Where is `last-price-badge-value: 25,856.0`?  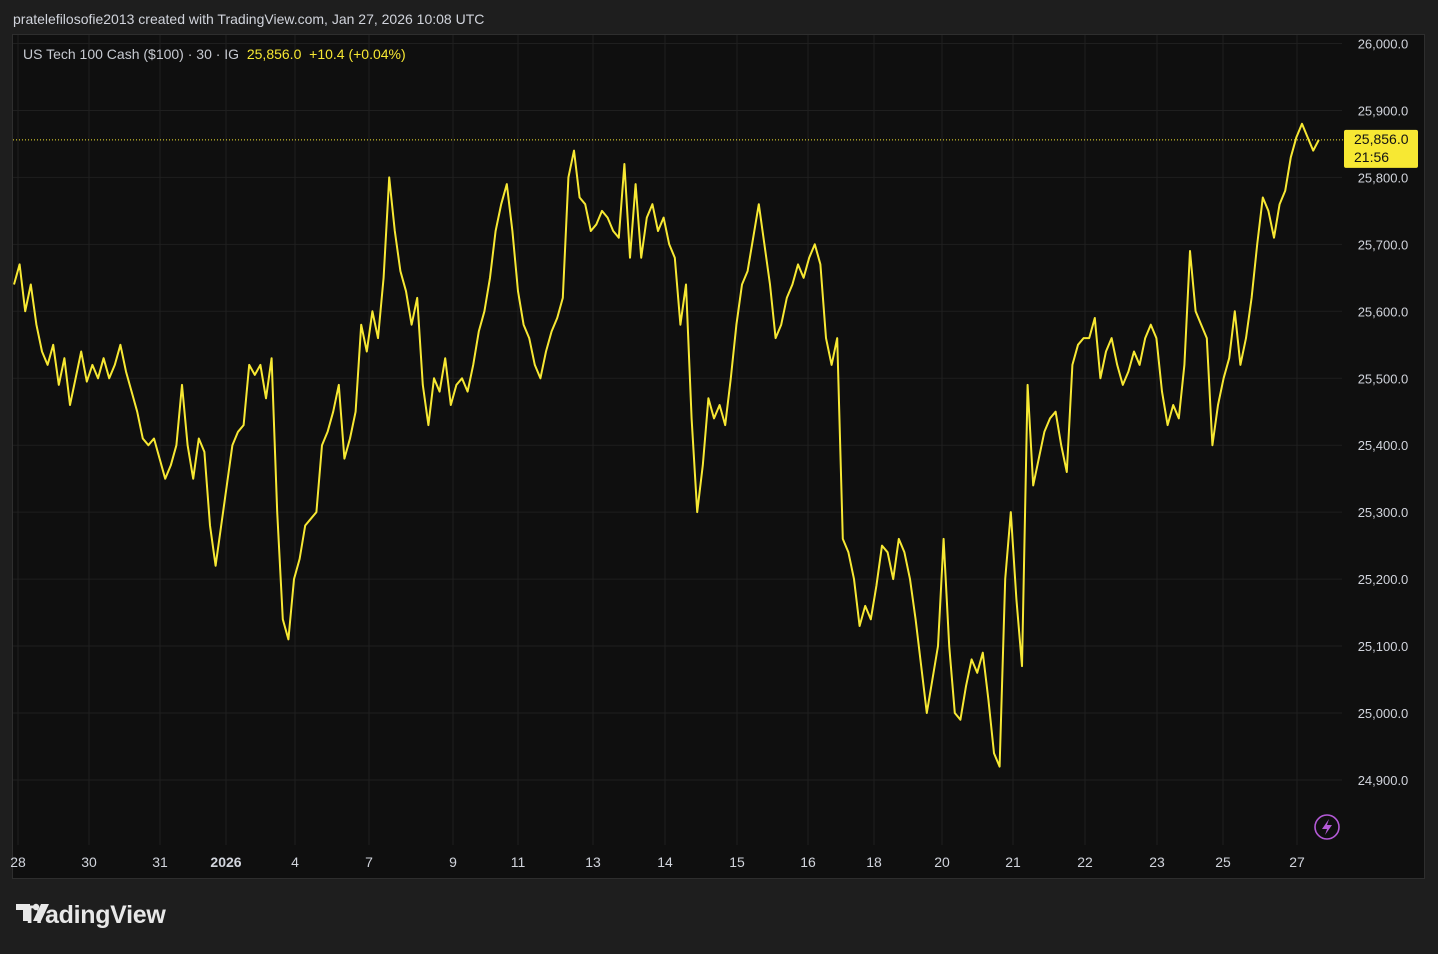 last-price-badge-value: 25,856.0 is located at coordinates (1381, 139).